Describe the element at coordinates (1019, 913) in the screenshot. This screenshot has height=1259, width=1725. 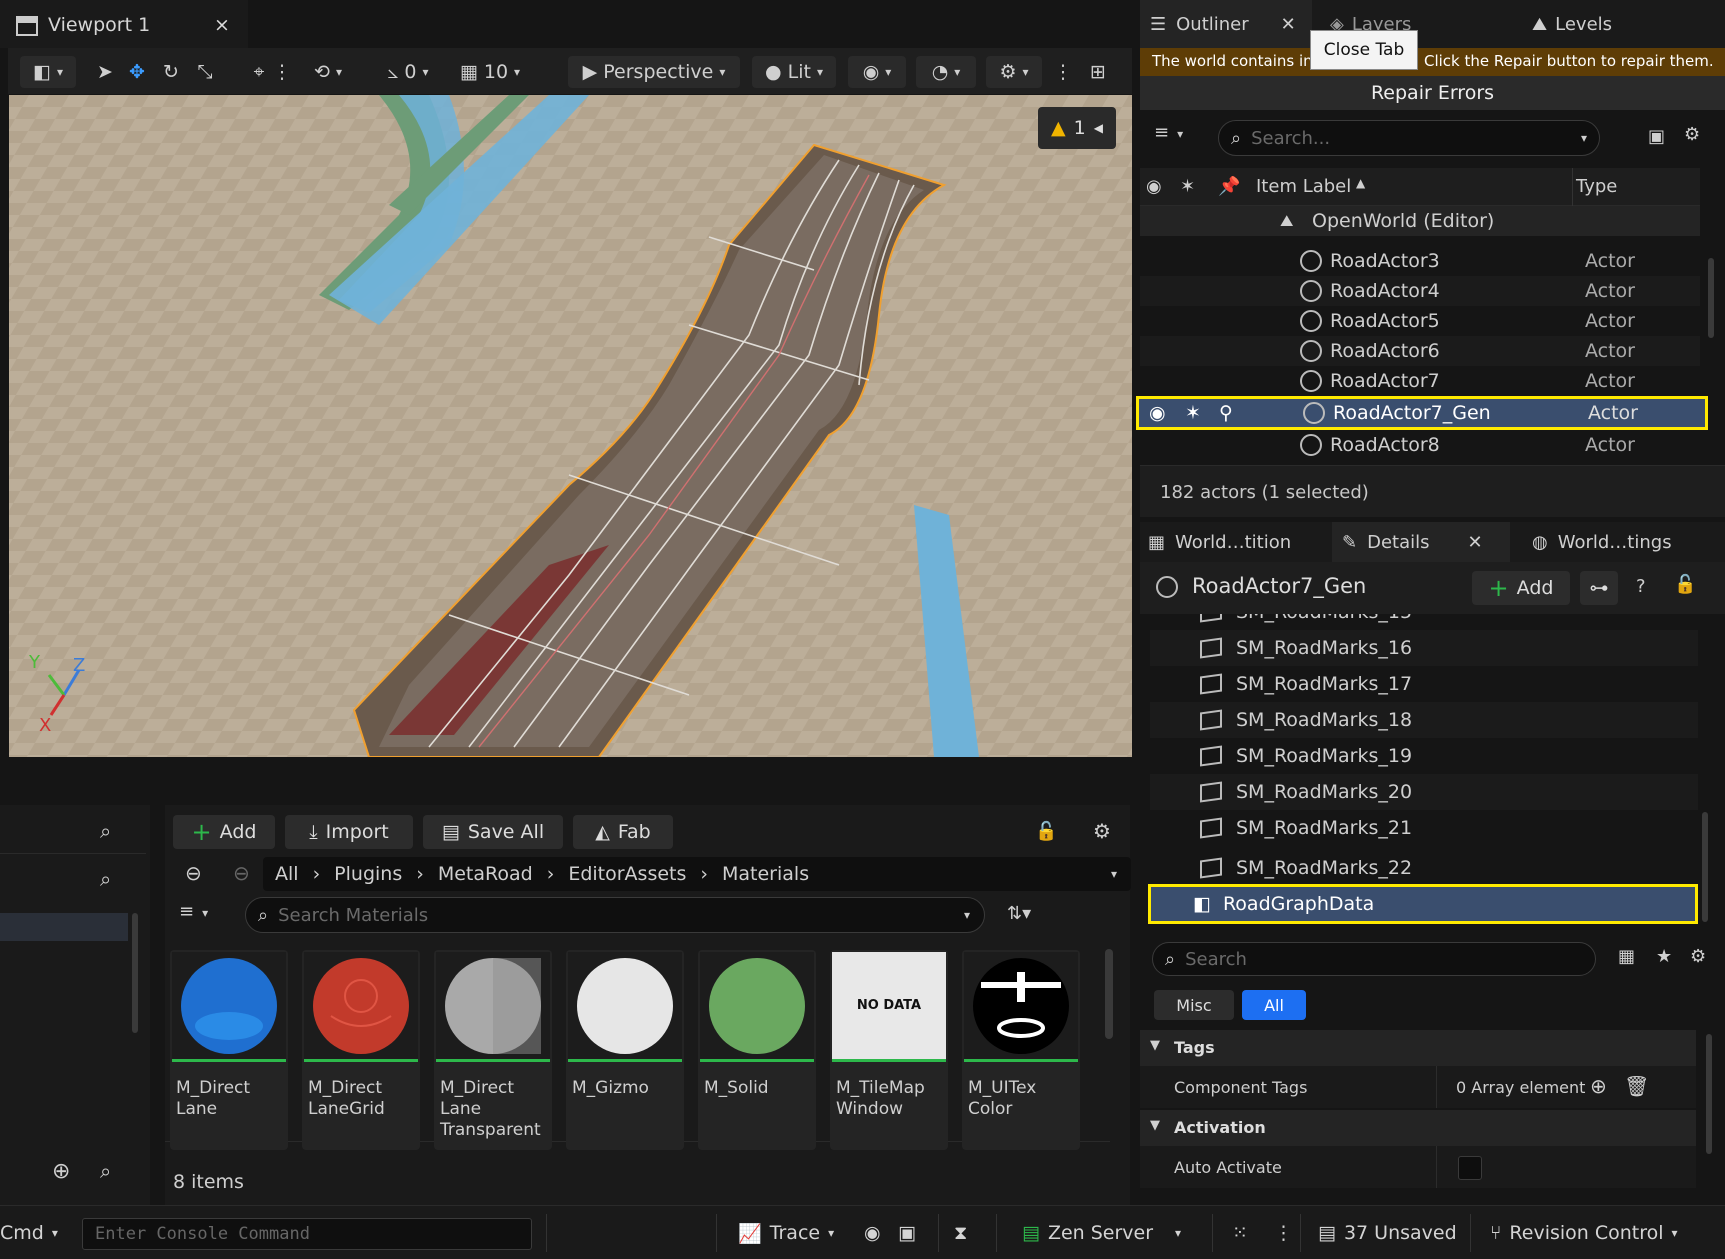
I see `sort-icon: ⇅▾` at that location.